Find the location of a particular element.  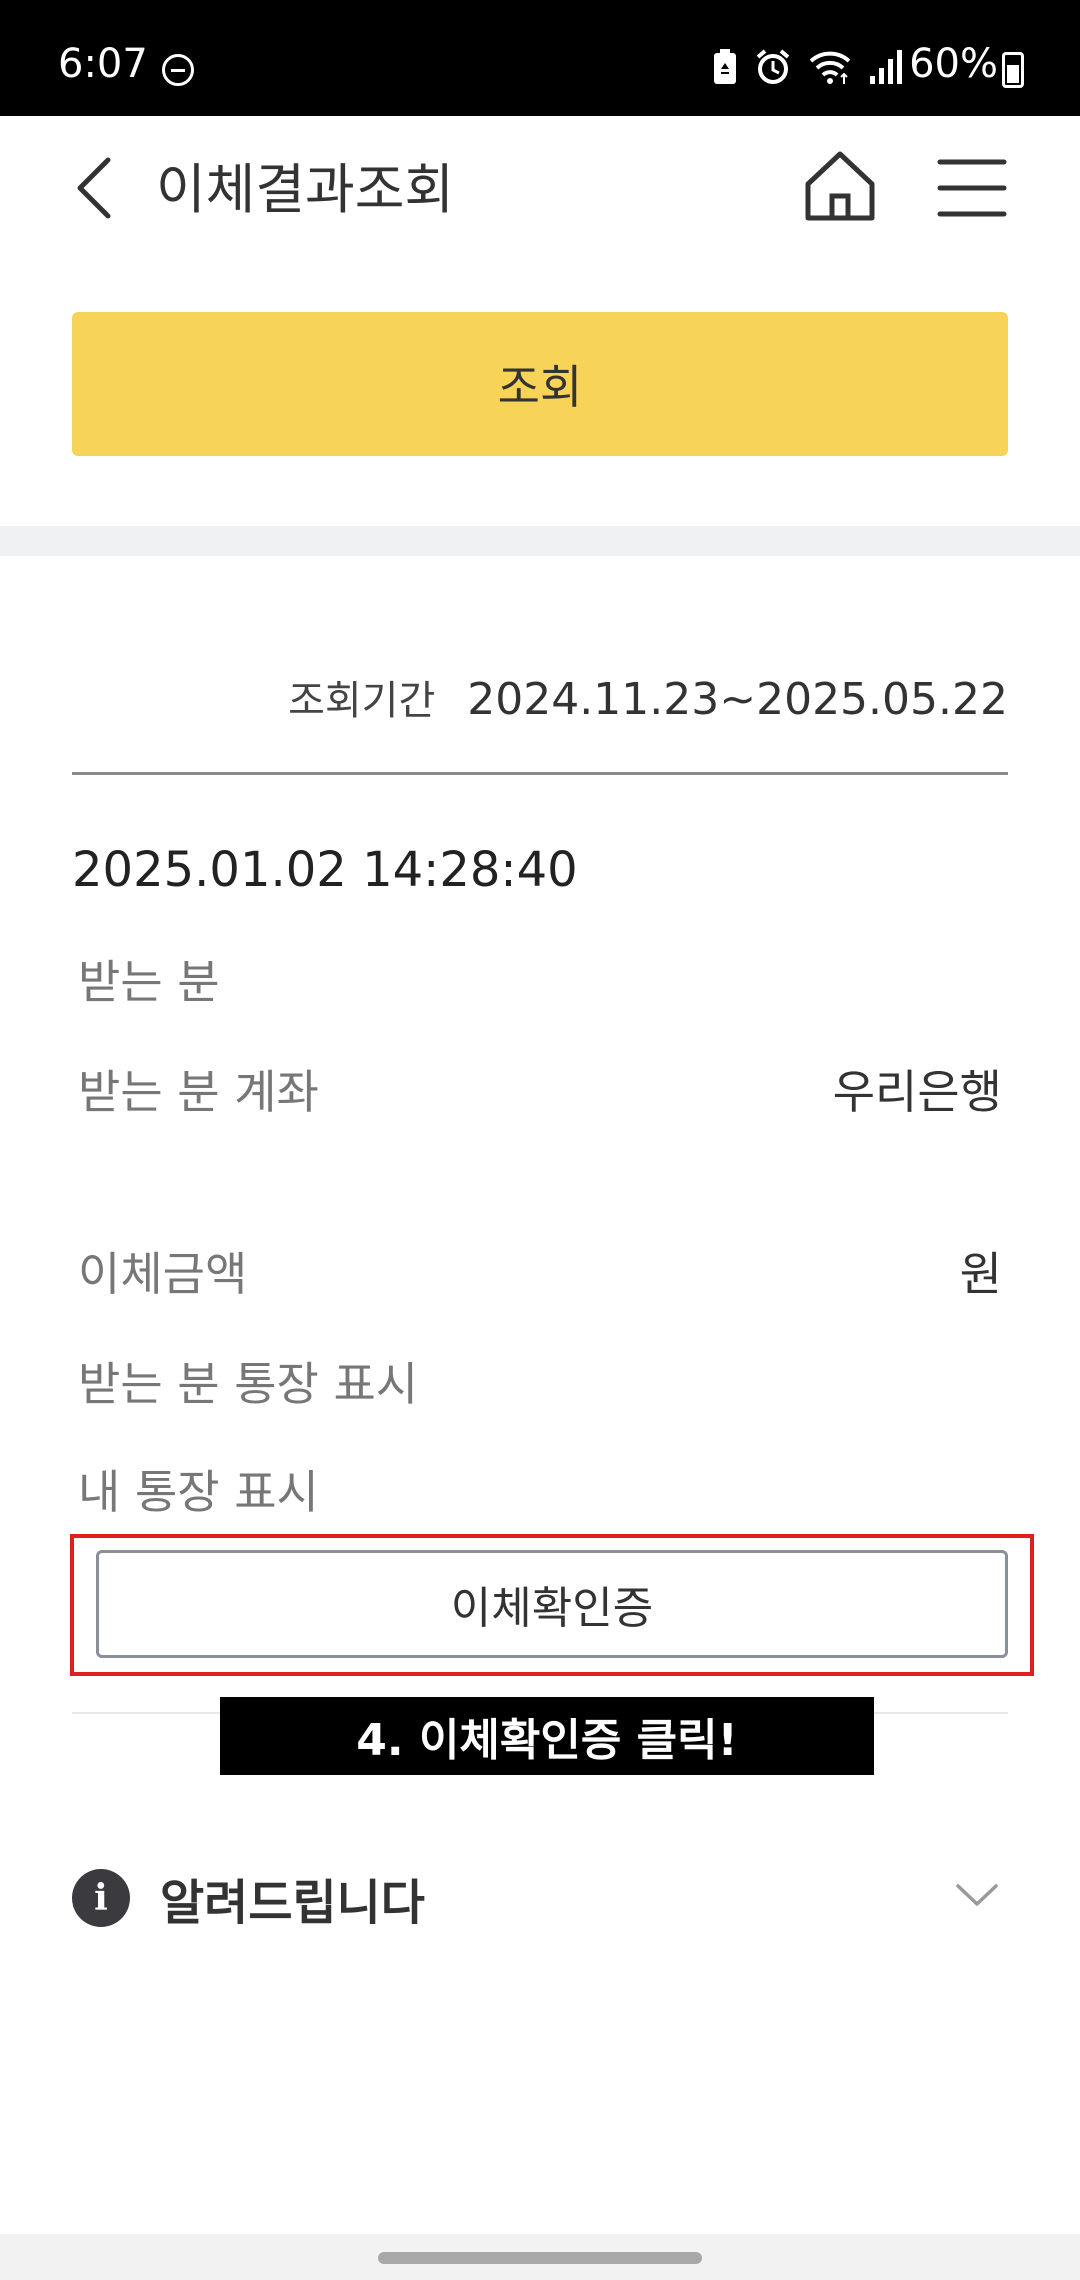

notice-row: i 알려드립니다 is located at coordinates (540, 1898).